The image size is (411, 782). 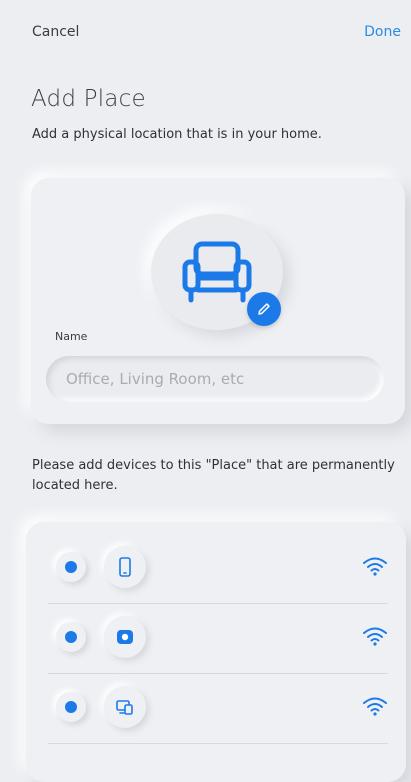 What do you see at coordinates (55, 32) in the screenshot?
I see `cancel-button: Cancel` at bounding box center [55, 32].